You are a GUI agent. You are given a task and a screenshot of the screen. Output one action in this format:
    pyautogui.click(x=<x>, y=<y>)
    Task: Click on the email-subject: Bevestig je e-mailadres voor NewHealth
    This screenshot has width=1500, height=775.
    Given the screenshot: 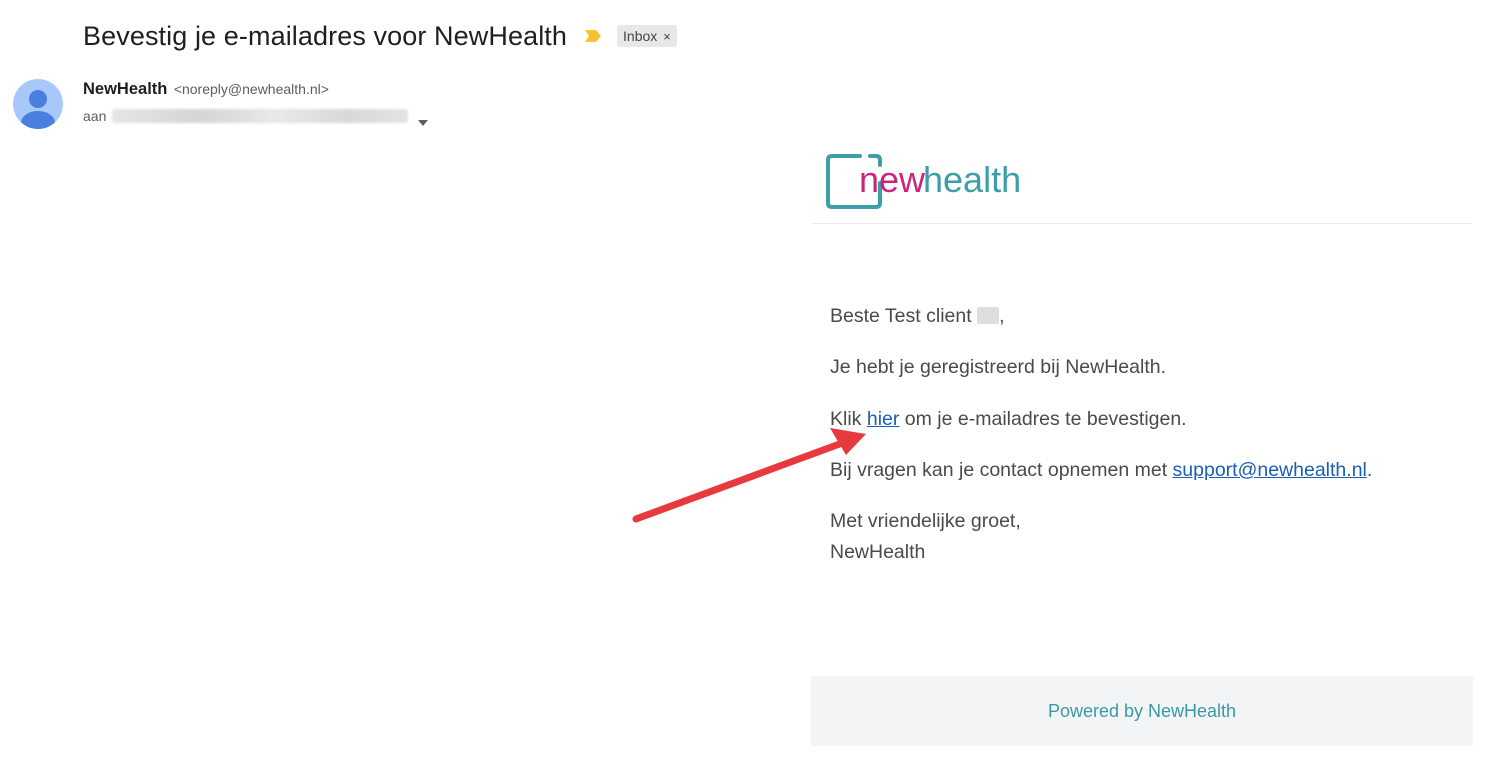 What is the action you would take?
    pyautogui.click(x=325, y=35)
    